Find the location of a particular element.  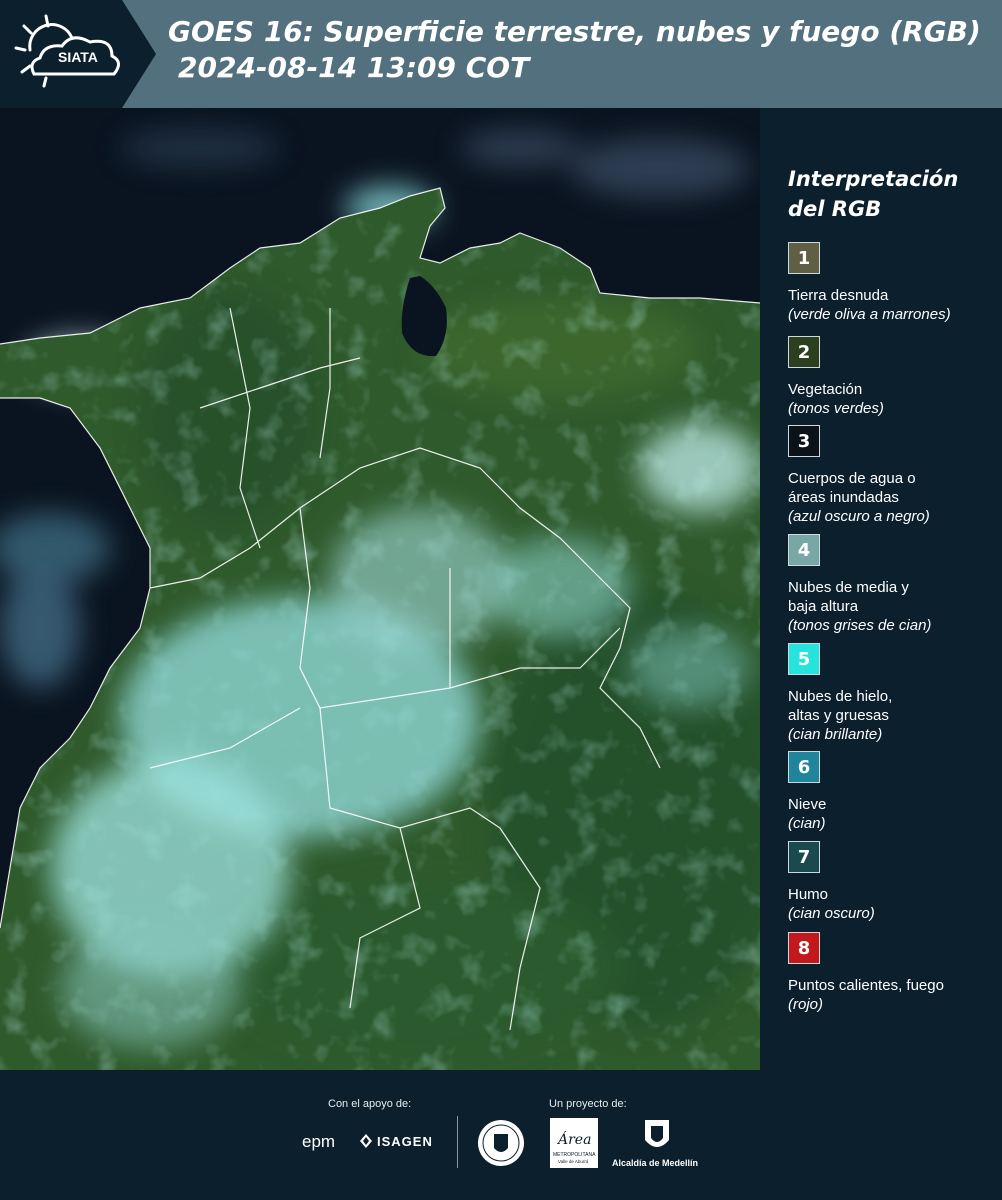

legend-item-snow: 6 Nieve (cian) is located at coordinates (893, 792).